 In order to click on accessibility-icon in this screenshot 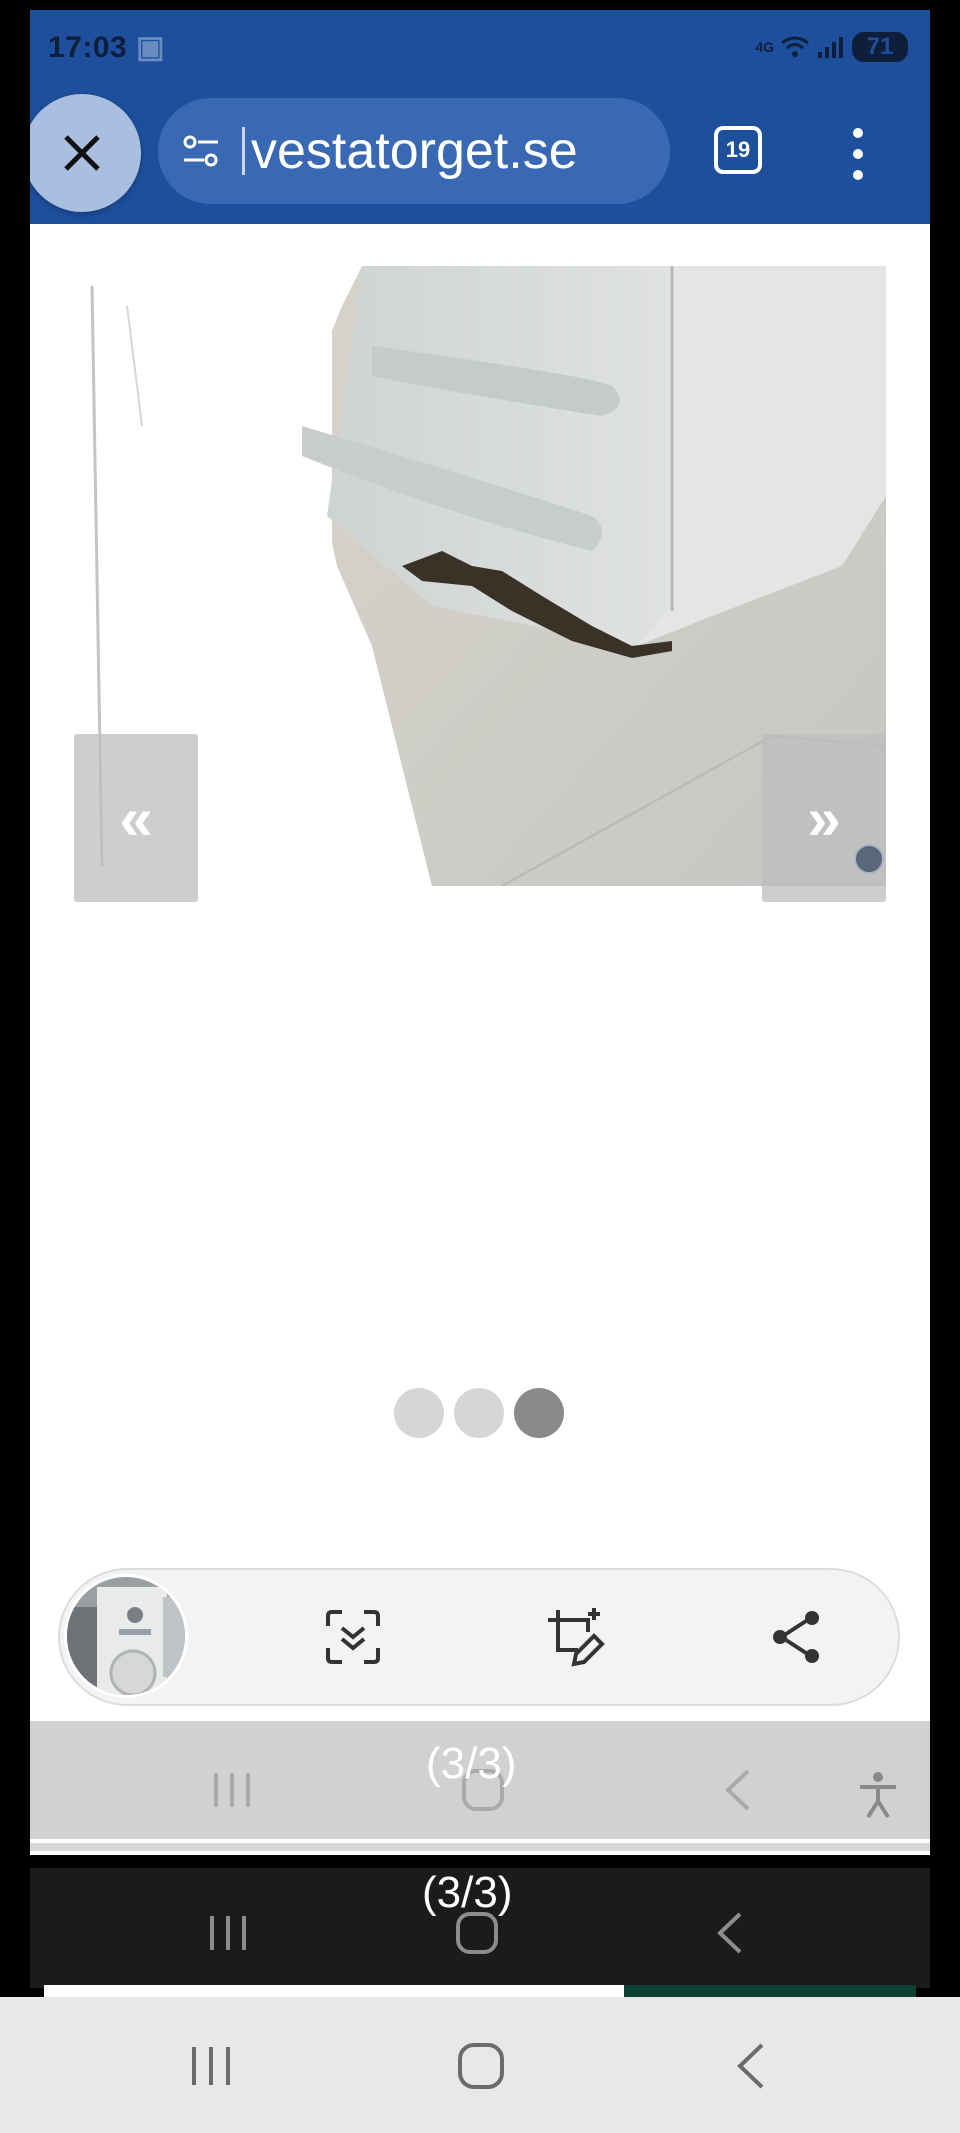, I will do `click(878, 1795)`.